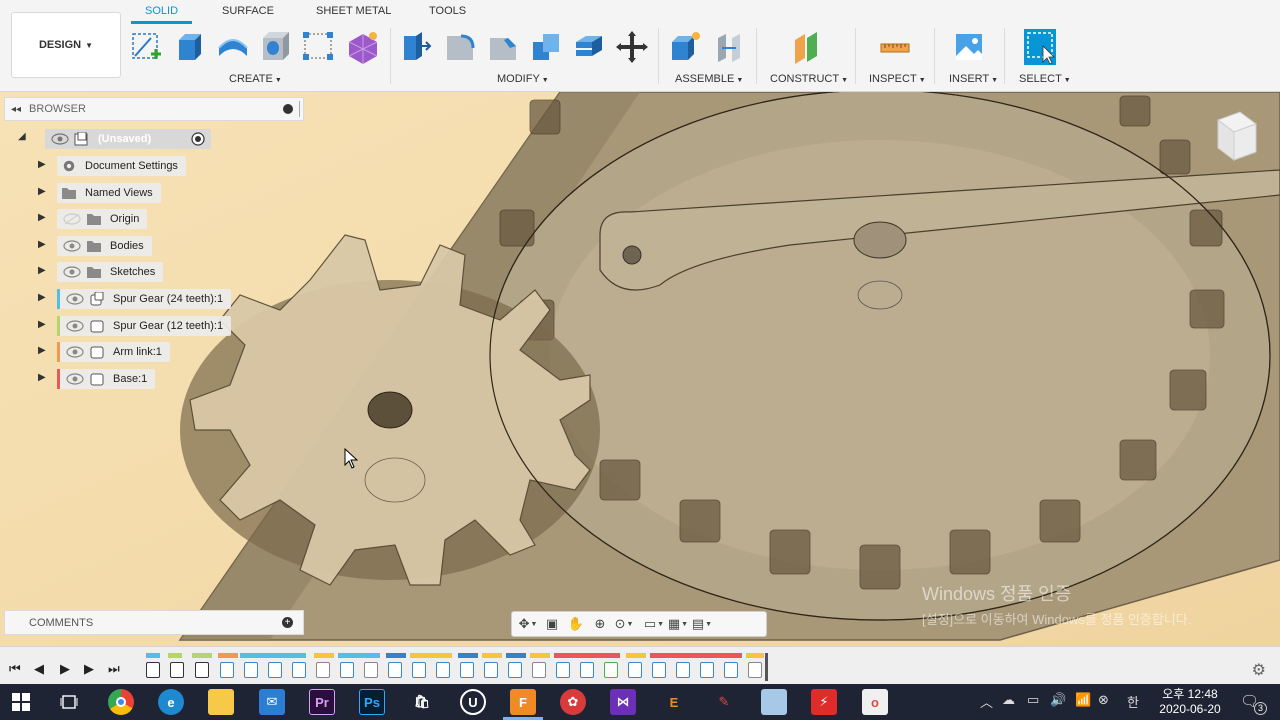  Describe the element at coordinates (678, 624) in the screenshot. I see `grid-settings-icon: ▦ ▼` at that location.